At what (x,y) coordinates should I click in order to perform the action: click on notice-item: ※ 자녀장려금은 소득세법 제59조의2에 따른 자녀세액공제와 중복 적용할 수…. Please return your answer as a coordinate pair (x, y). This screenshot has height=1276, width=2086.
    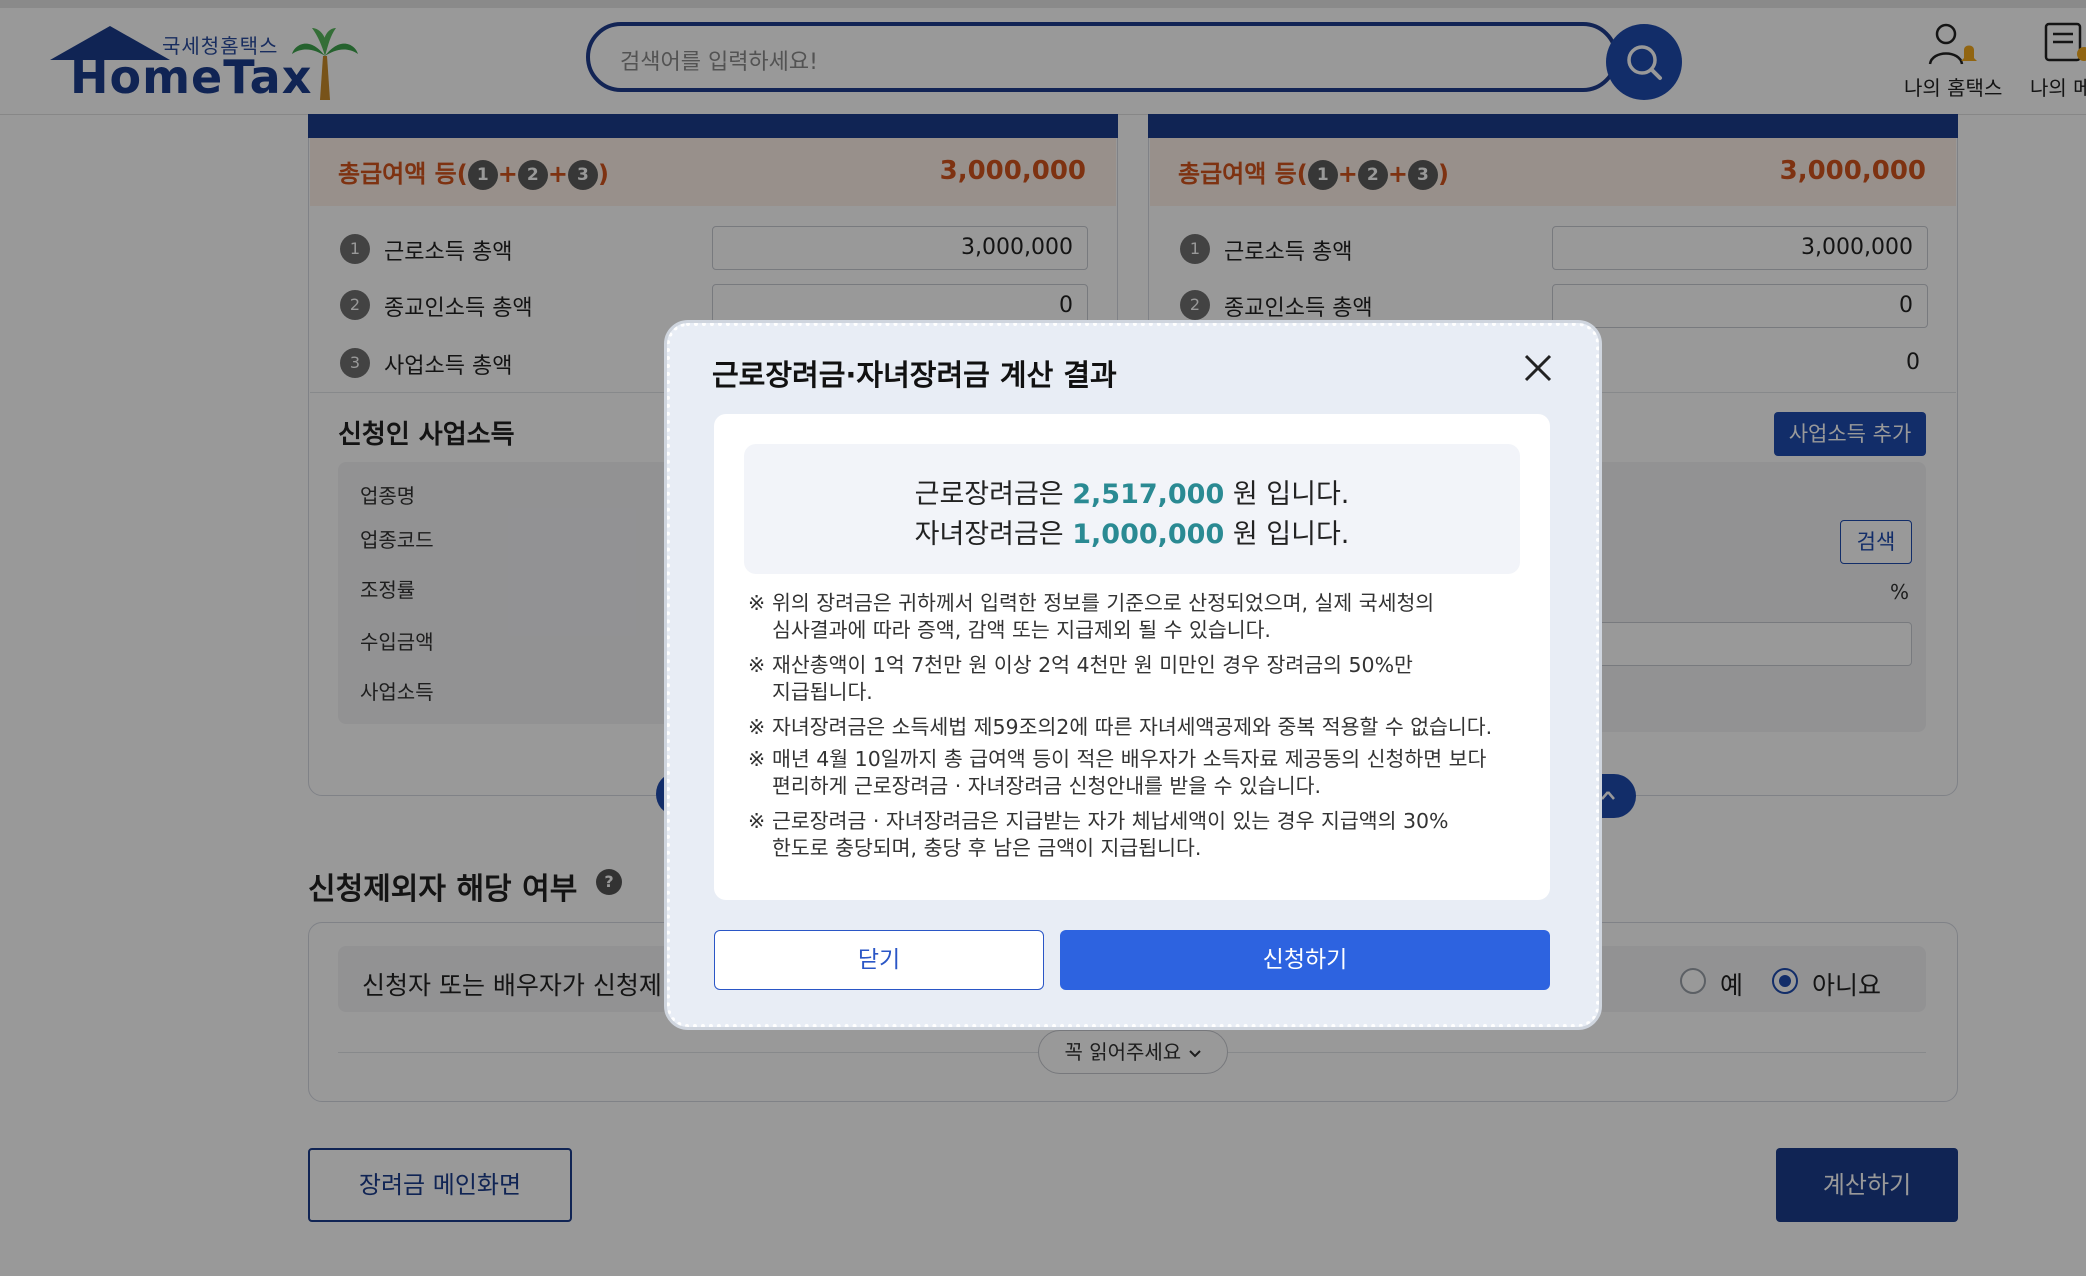
    Looking at the image, I should click on (1120, 727).